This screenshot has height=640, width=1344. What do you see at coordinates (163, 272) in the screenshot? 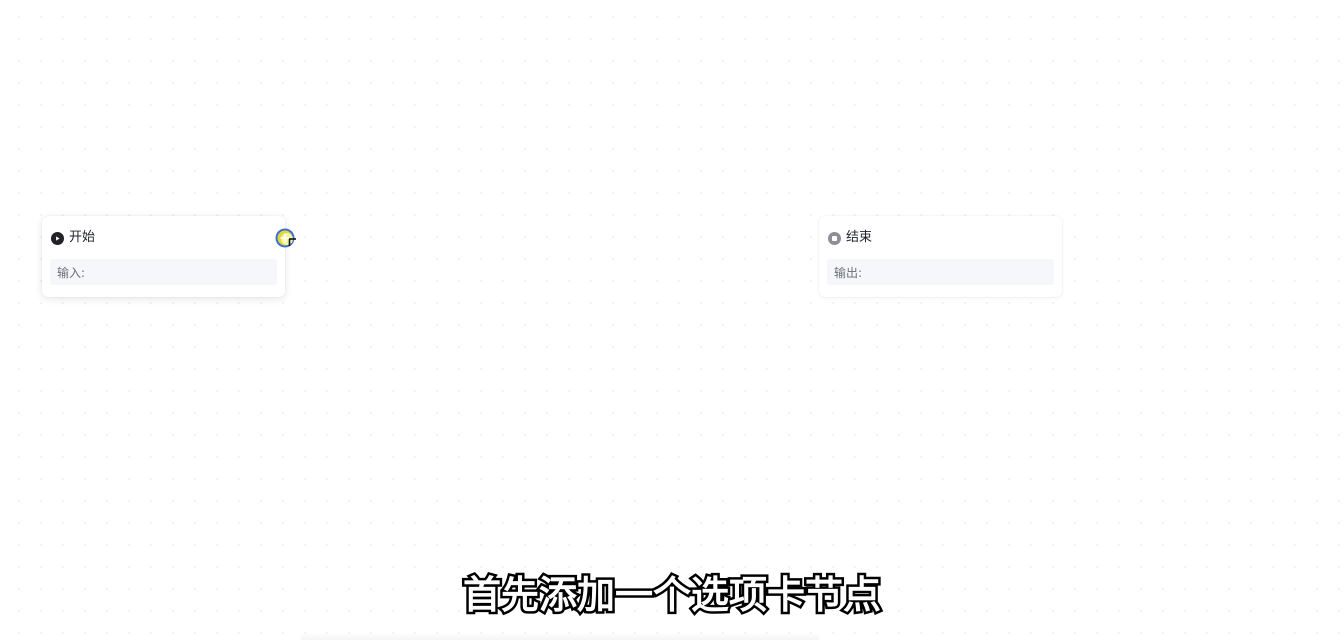
I see `start-node-input-field: 输入:` at bounding box center [163, 272].